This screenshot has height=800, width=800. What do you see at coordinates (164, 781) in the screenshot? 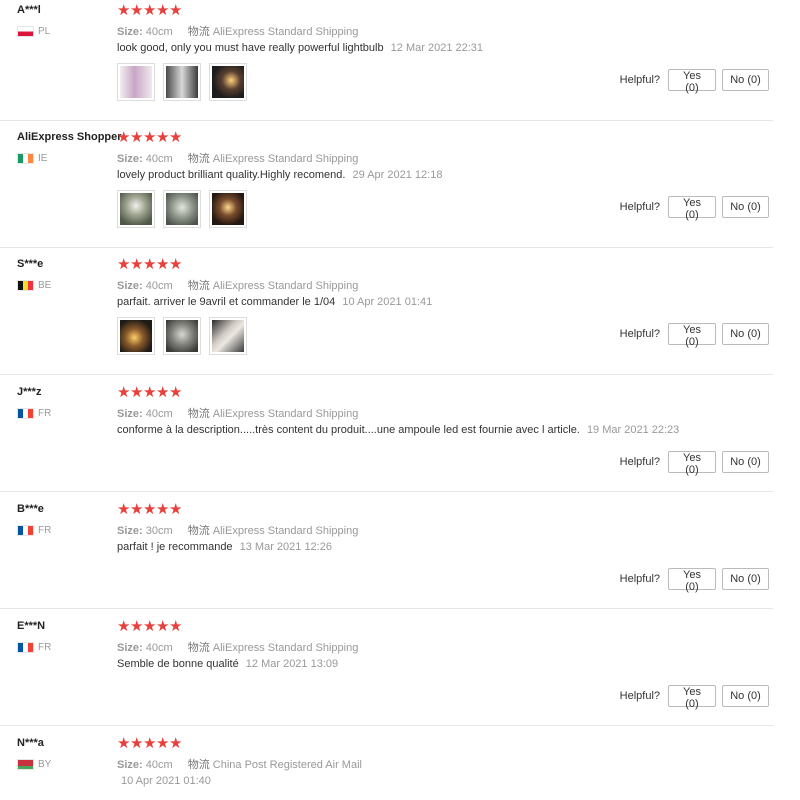
I see `review-comment: 10 Apr 2021 01:40` at bounding box center [164, 781].